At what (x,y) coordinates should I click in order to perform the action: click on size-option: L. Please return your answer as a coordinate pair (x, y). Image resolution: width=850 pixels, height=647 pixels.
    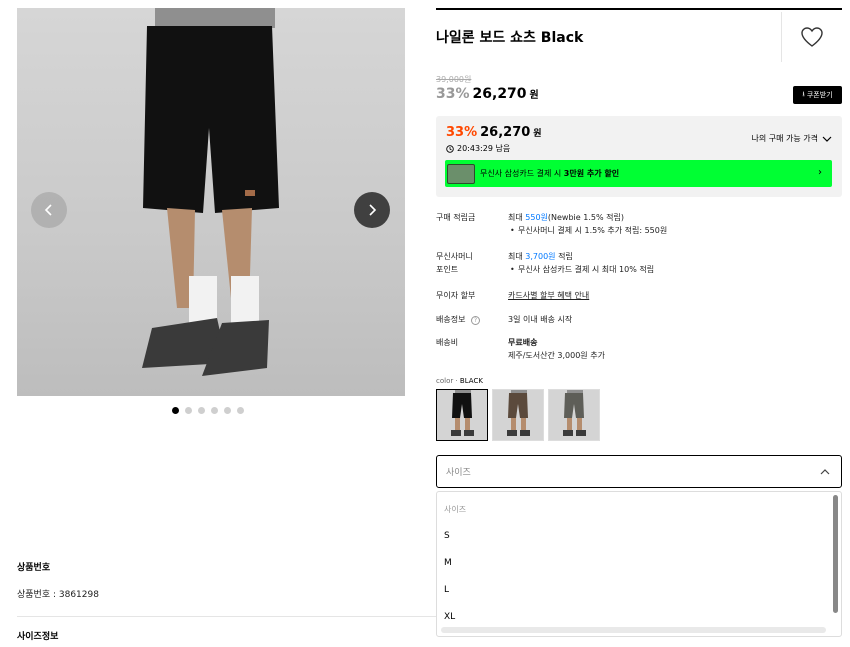
    Looking at the image, I should click on (446, 590).